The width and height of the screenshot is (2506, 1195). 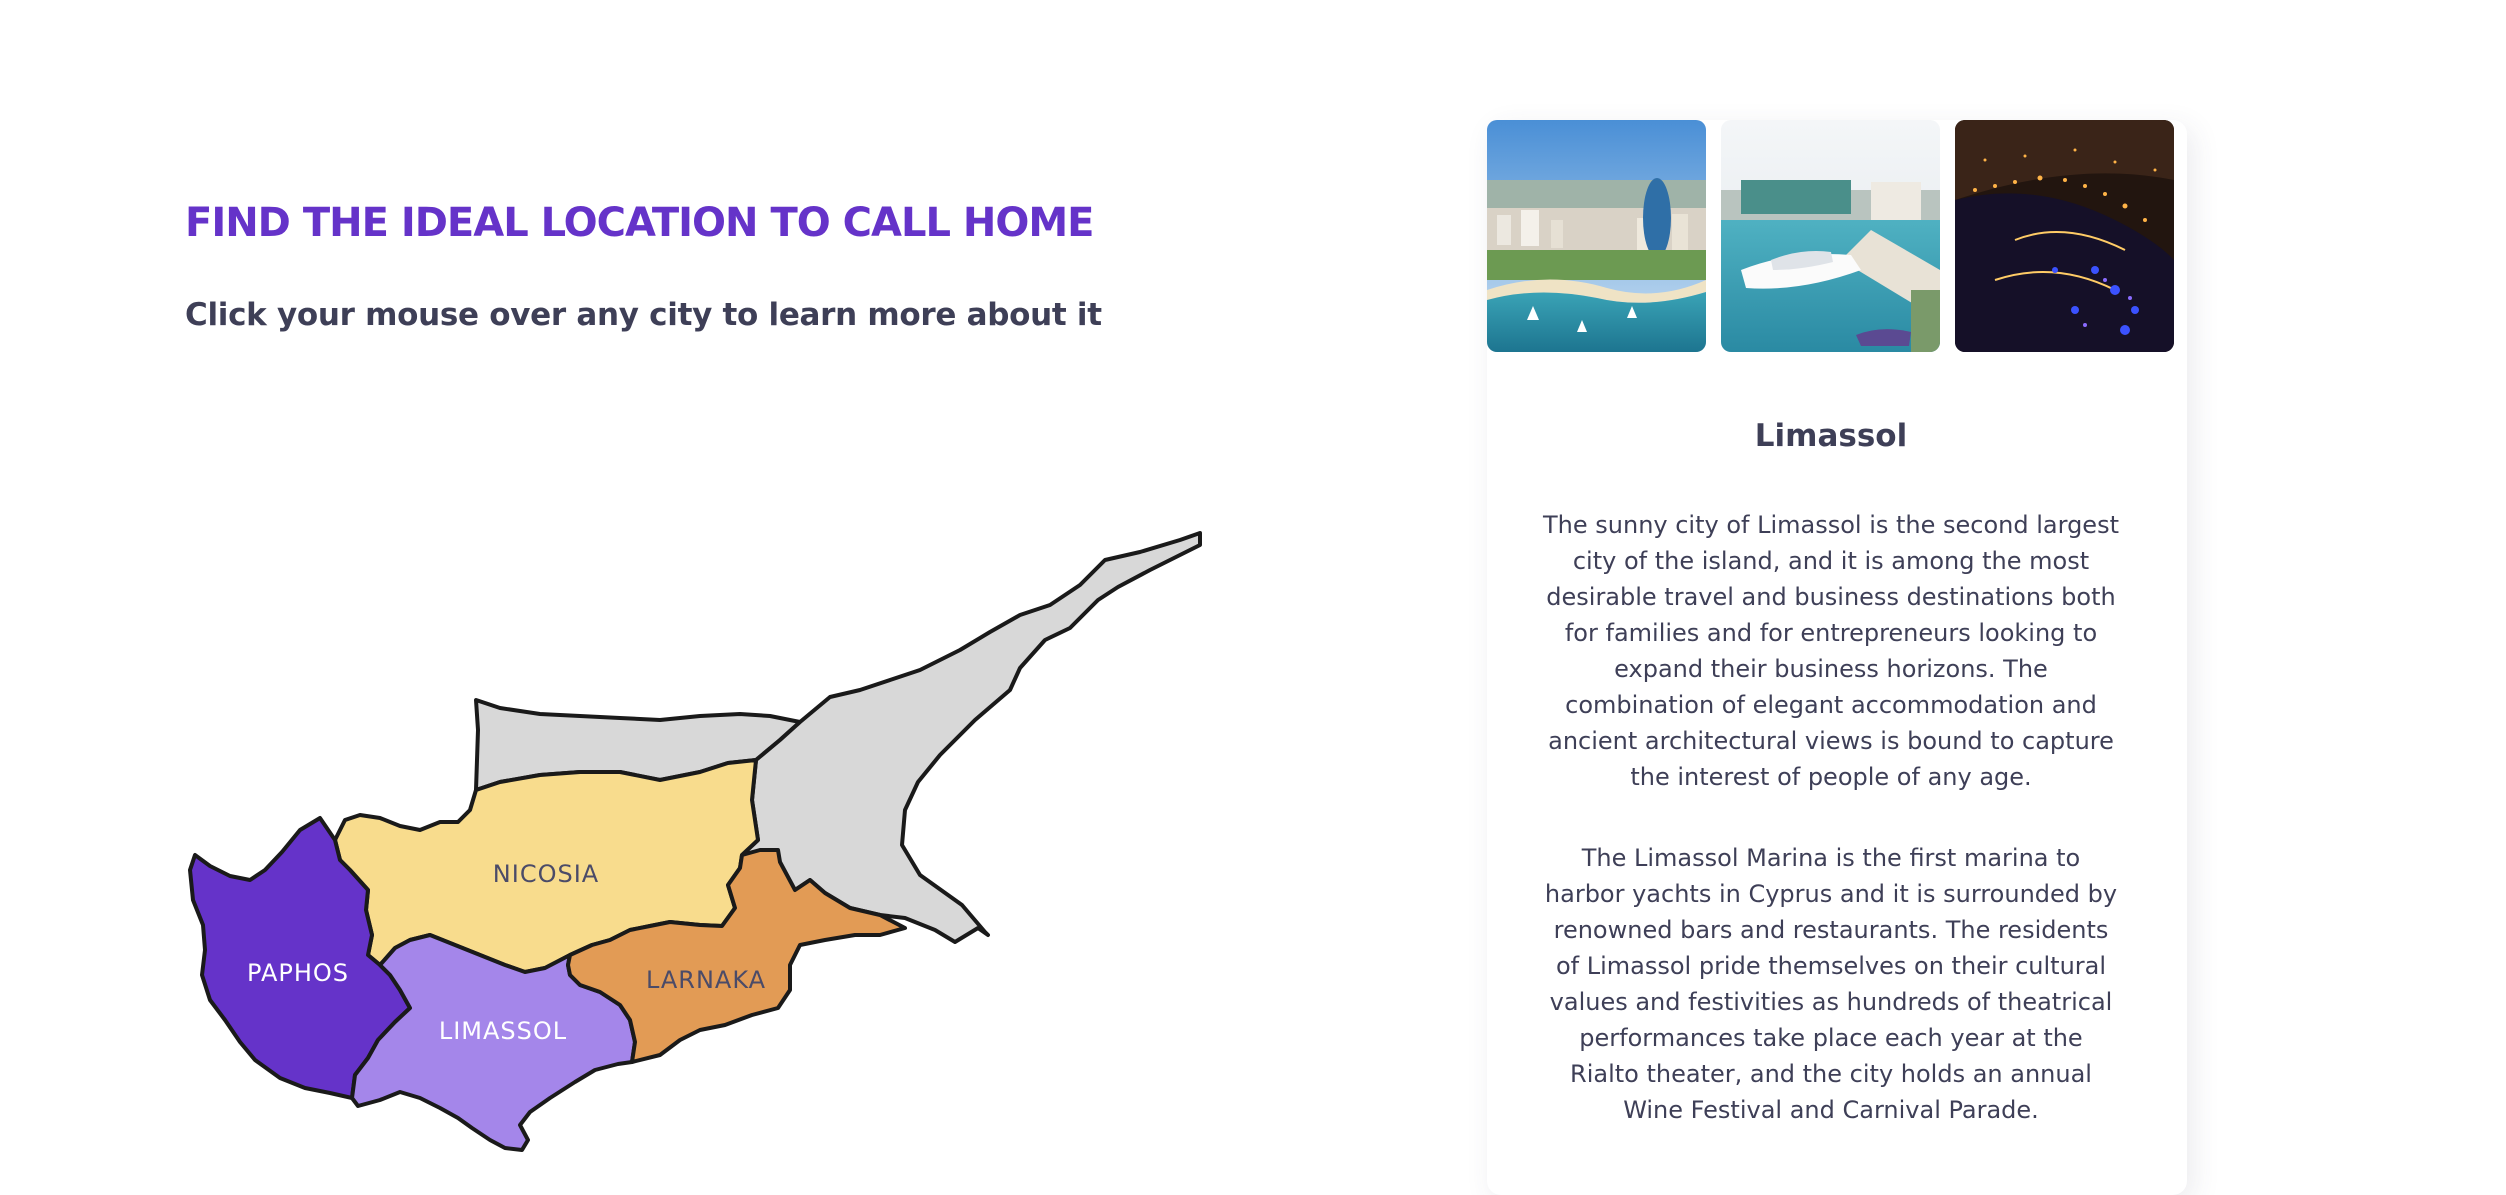 What do you see at coordinates (1831, 436) in the screenshot?
I see `city-name: Limassol` at bounding box center [1831, 436].